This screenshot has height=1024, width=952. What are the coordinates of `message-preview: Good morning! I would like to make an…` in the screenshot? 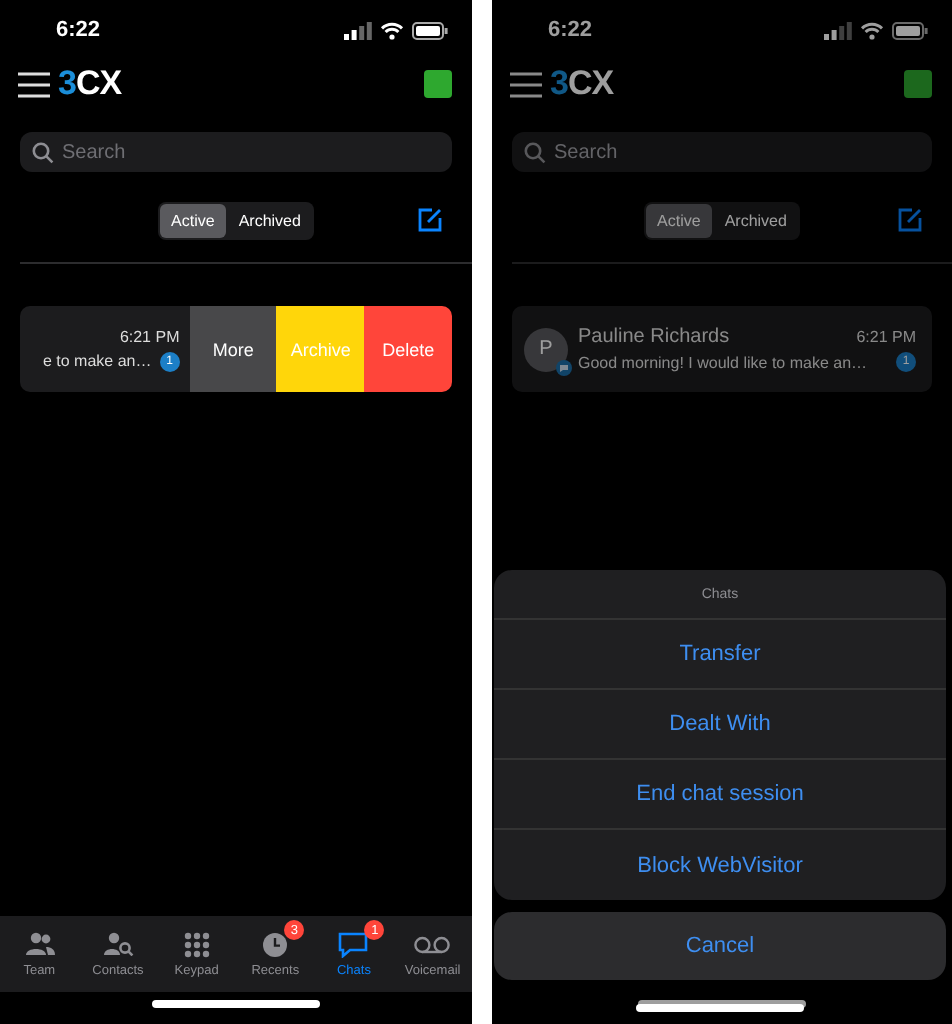 It's located at (723, 362).